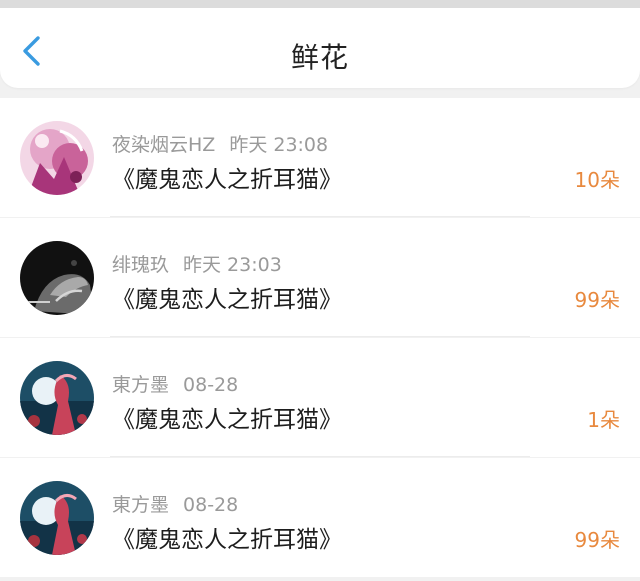 The image size is (640, 581). What do you see at coordinates (597, 180) in the screenshot?
I see `flower-count: 10朵` at bounding box center [597, 180].